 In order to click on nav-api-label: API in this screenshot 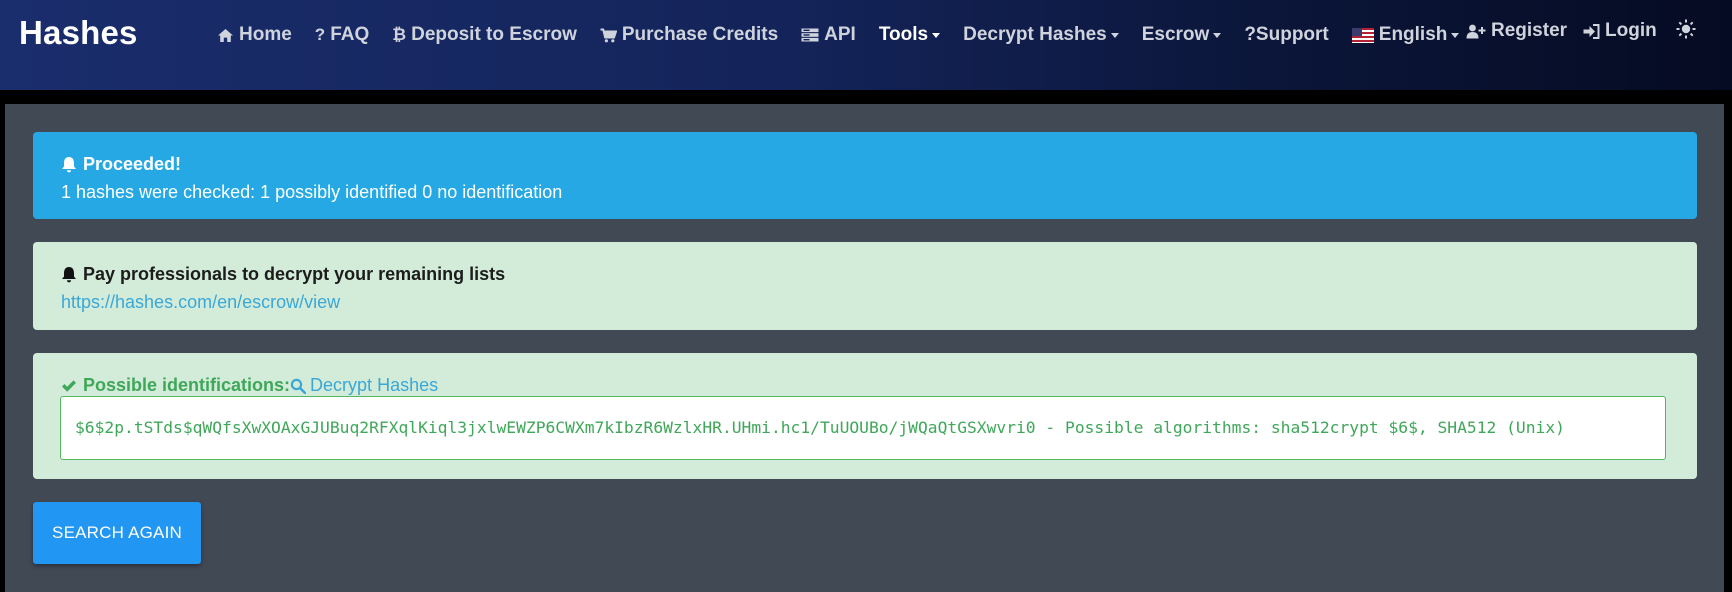, I will do `click(840, 34)`.